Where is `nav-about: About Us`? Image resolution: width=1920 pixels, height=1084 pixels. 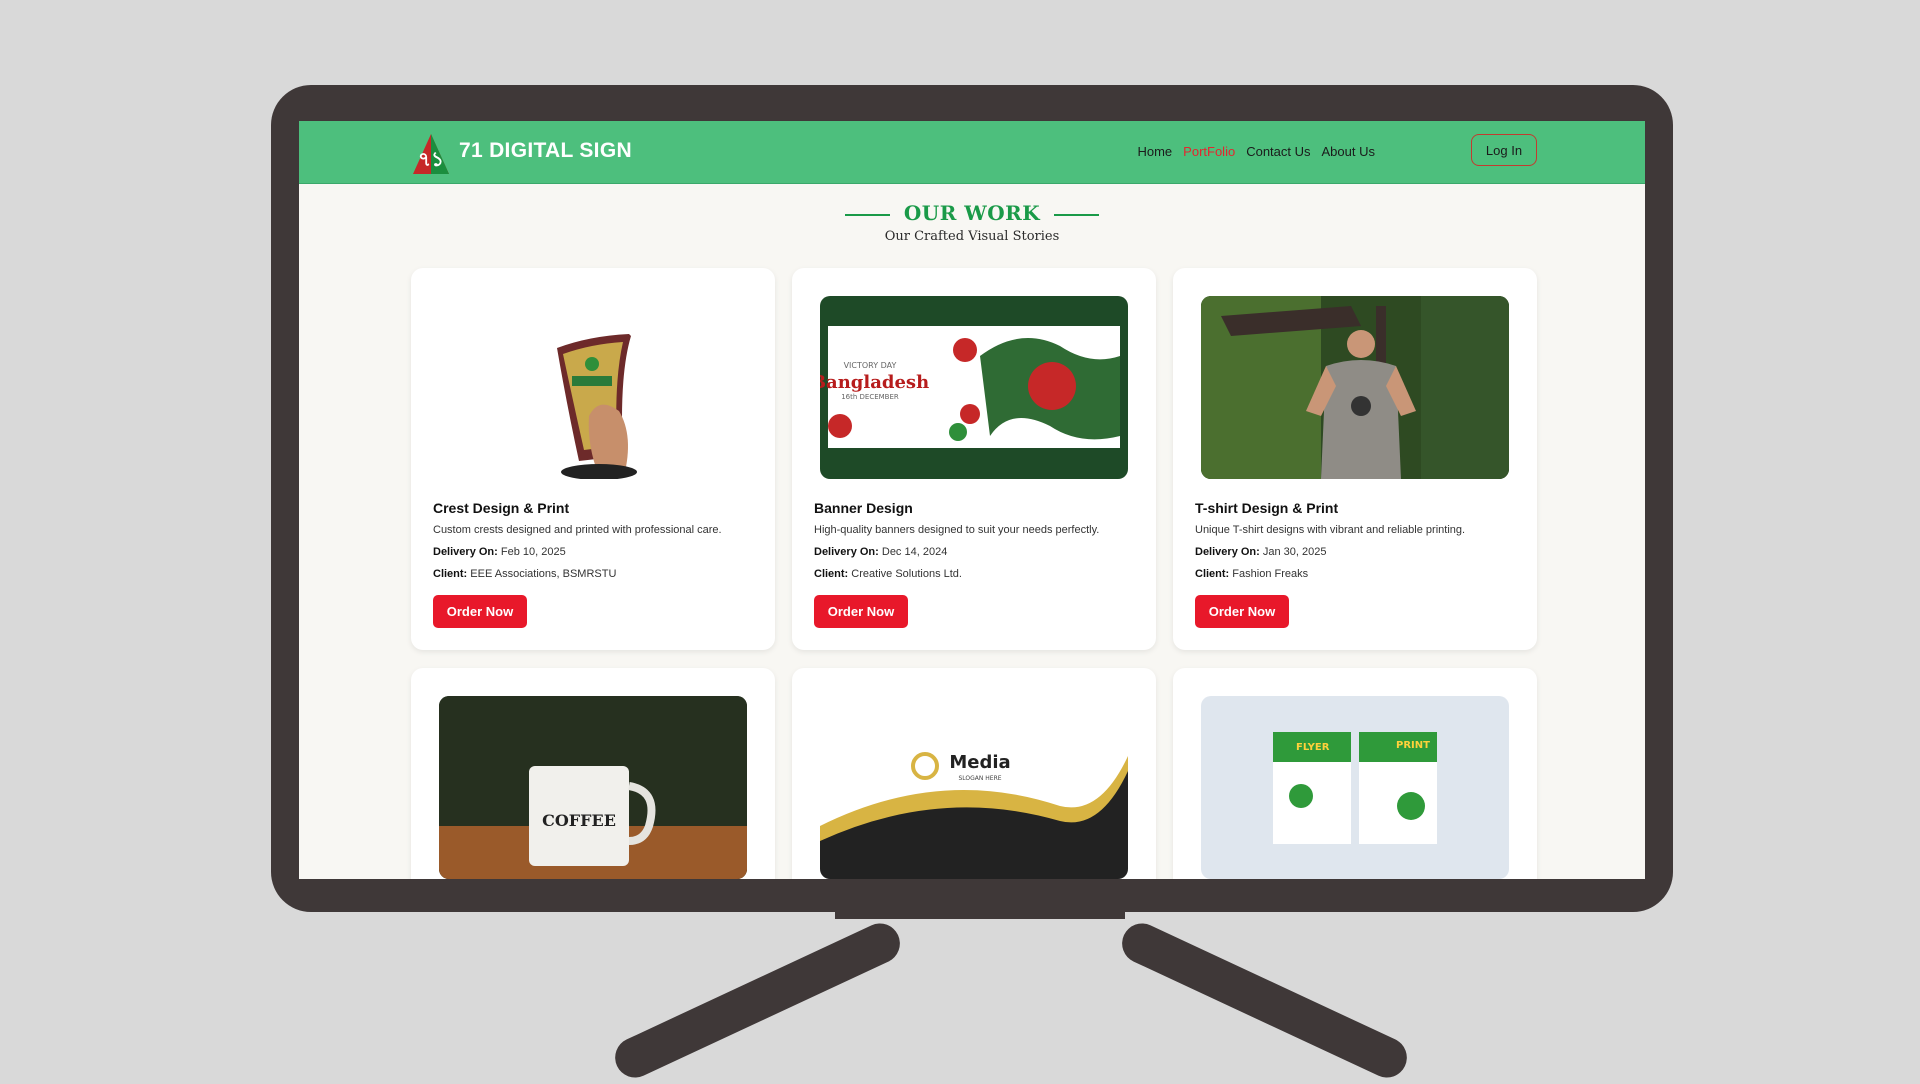 nav-about: About Us is located at coordinates (1348, 151).